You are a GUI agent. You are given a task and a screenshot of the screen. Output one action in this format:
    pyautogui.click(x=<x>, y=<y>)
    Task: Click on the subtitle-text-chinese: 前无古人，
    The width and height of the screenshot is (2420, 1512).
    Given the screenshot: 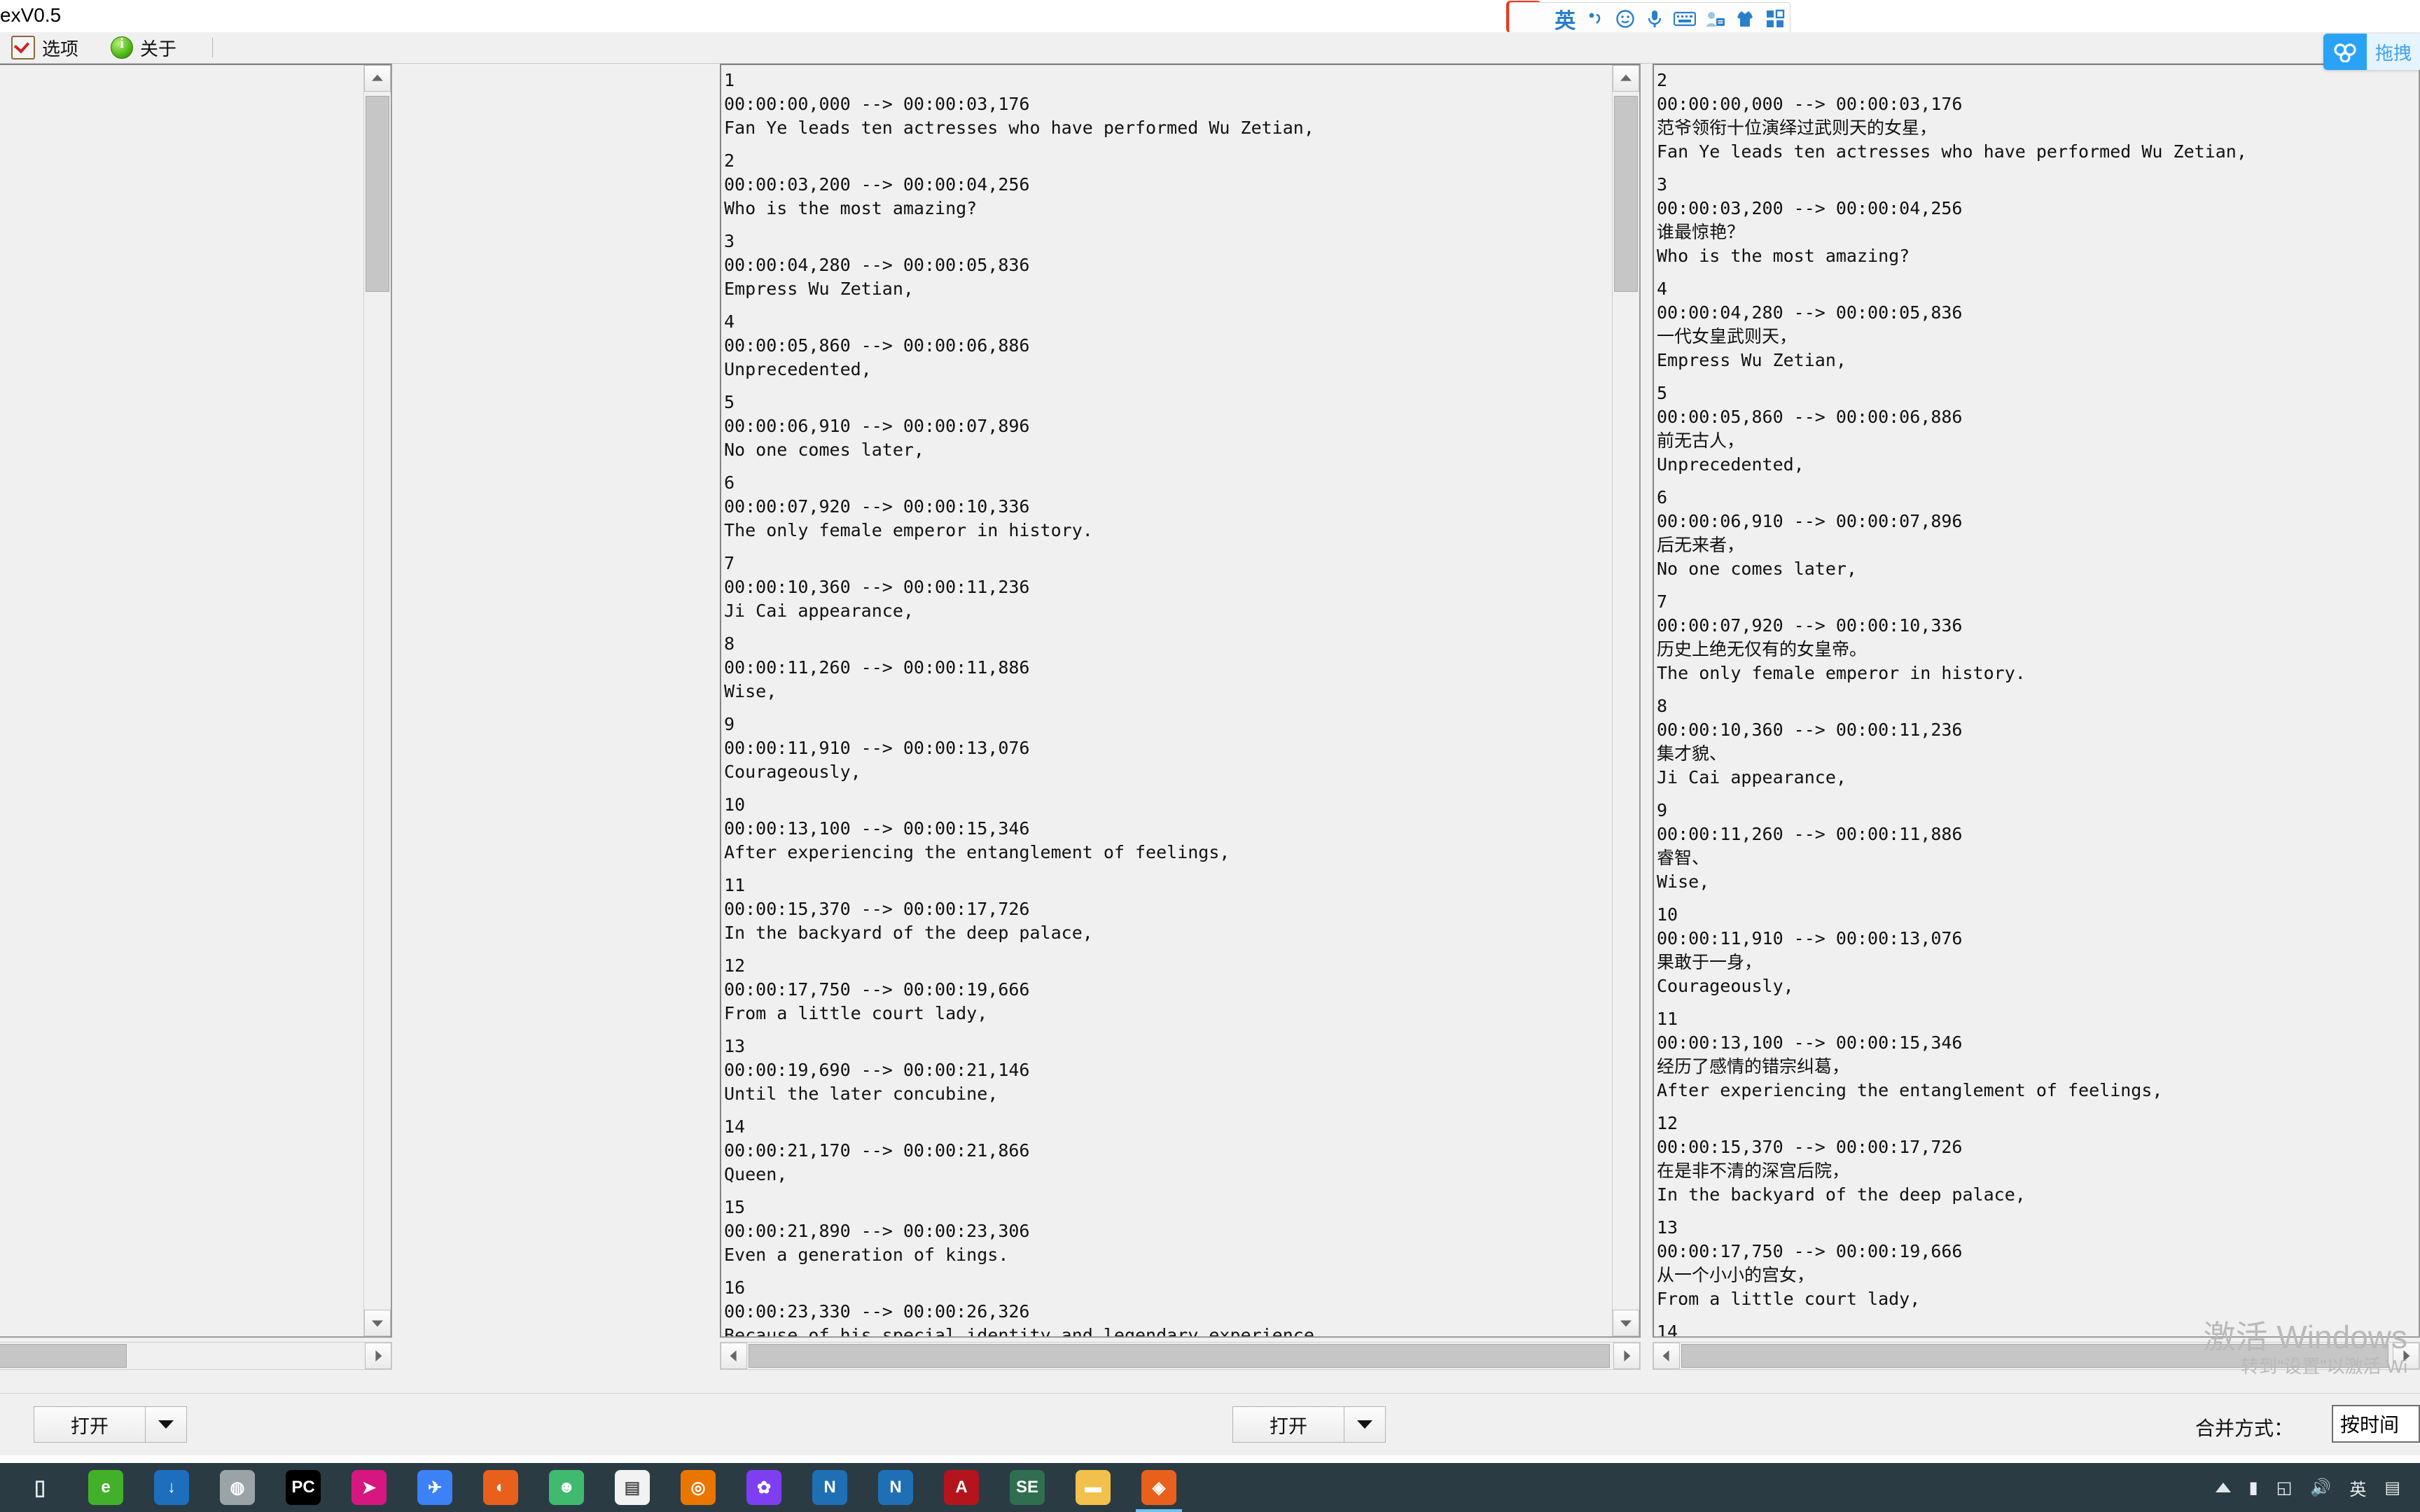 What is the action you would take?
    pyautogui.click(x=1701, y=440)
    